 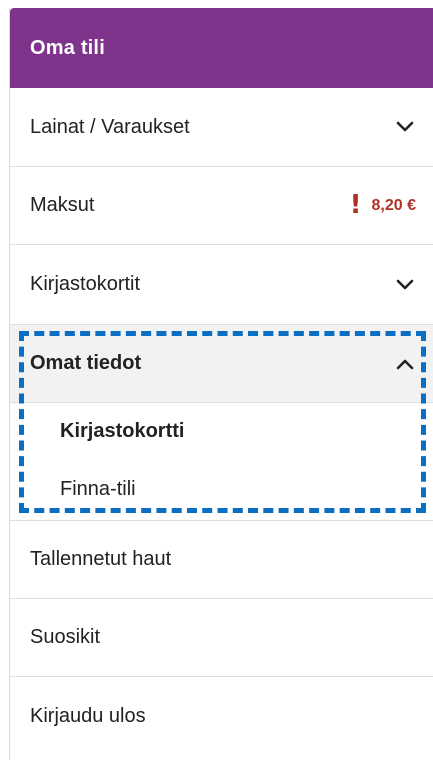 What do you see at coordinates (221, 364) in the screenshot?
I see `menu-item-my-information: Omat tiedot` at bounding box center [221, 364].